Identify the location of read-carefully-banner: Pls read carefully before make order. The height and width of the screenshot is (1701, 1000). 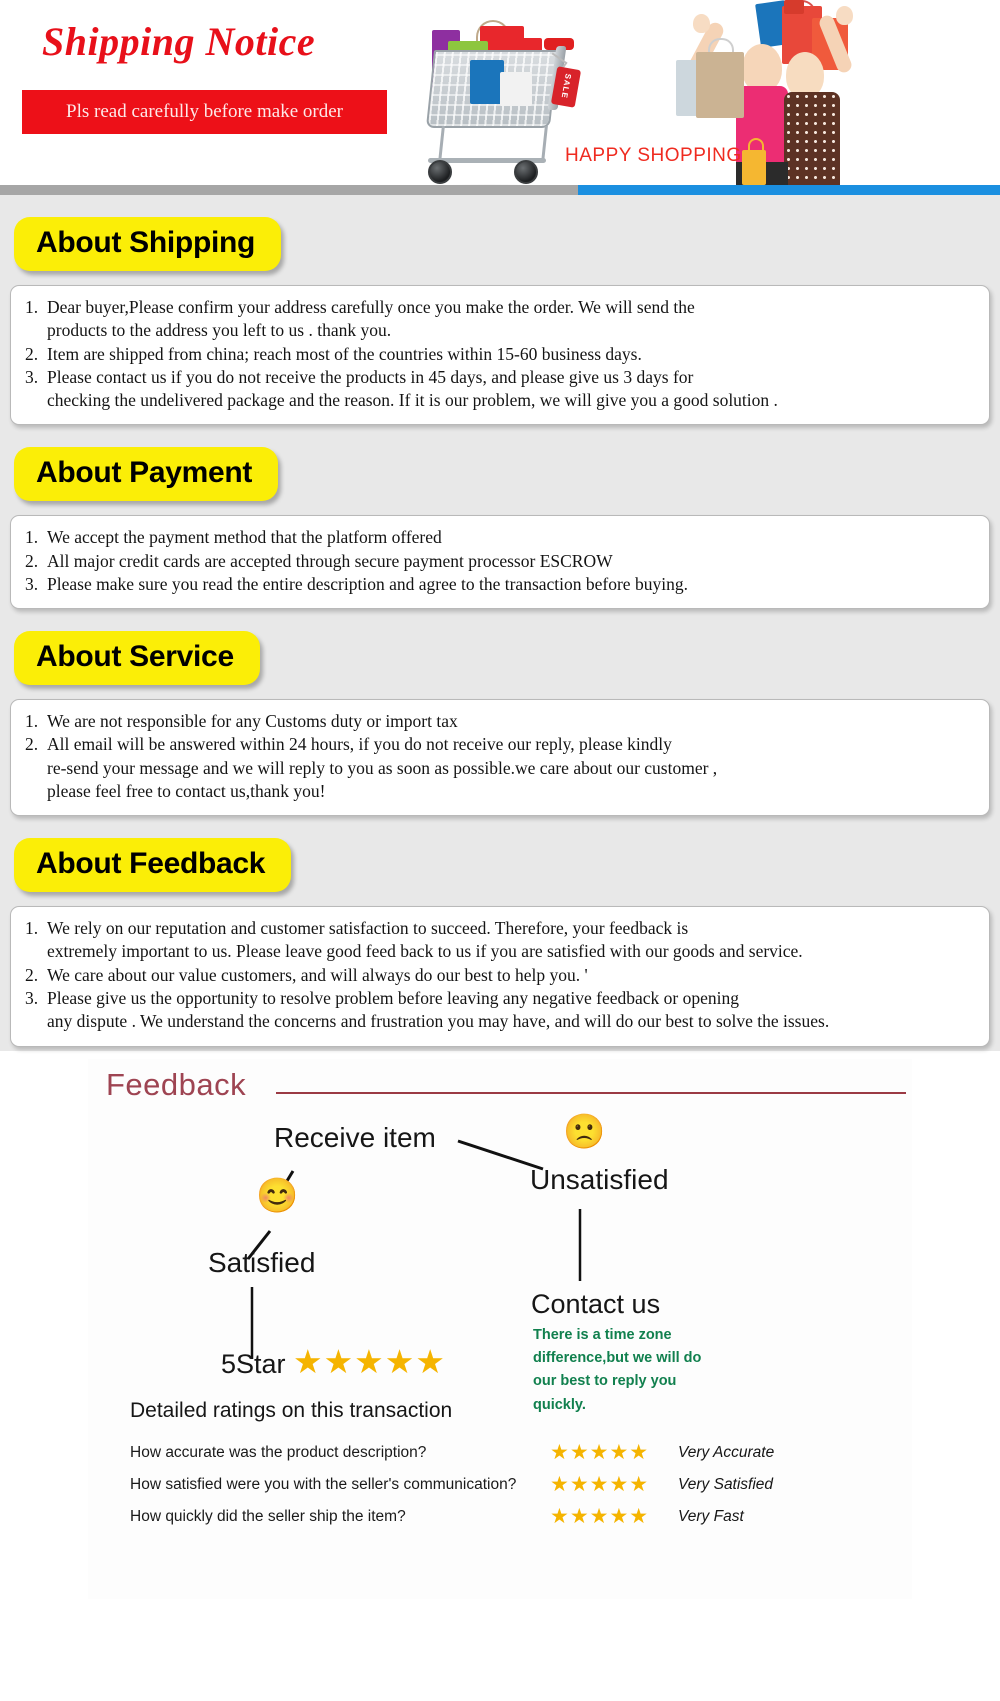
(204, 112).